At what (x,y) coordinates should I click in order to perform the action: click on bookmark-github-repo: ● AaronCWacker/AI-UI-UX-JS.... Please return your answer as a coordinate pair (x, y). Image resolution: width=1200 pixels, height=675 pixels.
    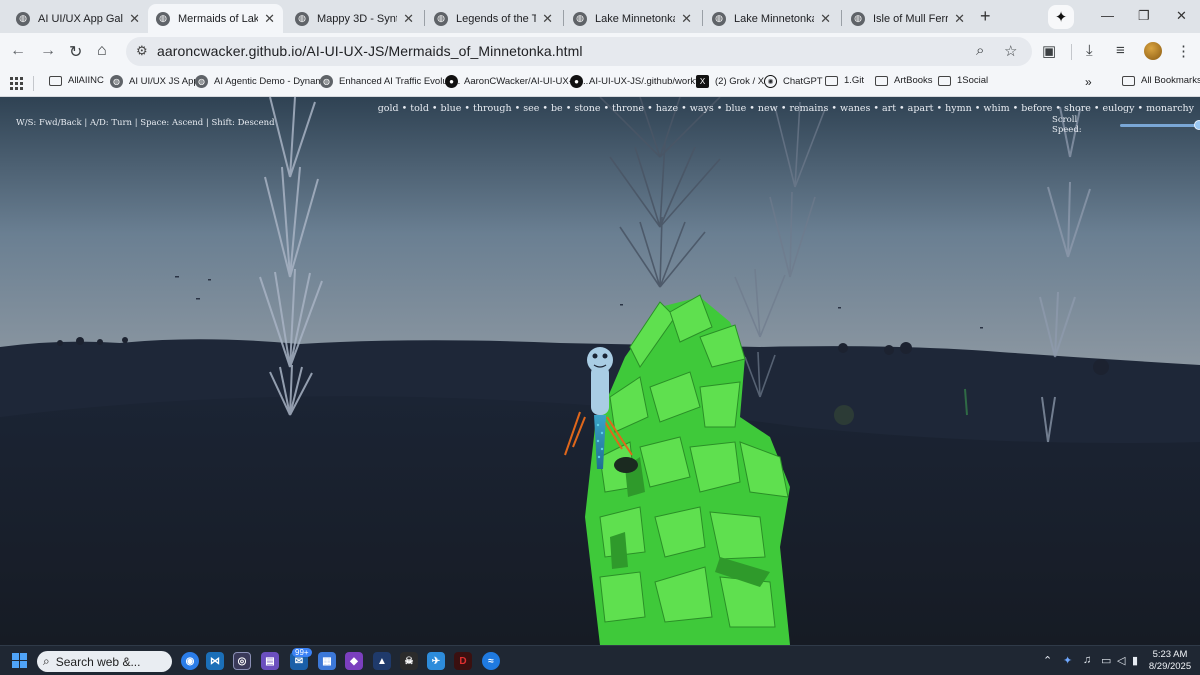
    Looking at the image, I should click on (518, 81).